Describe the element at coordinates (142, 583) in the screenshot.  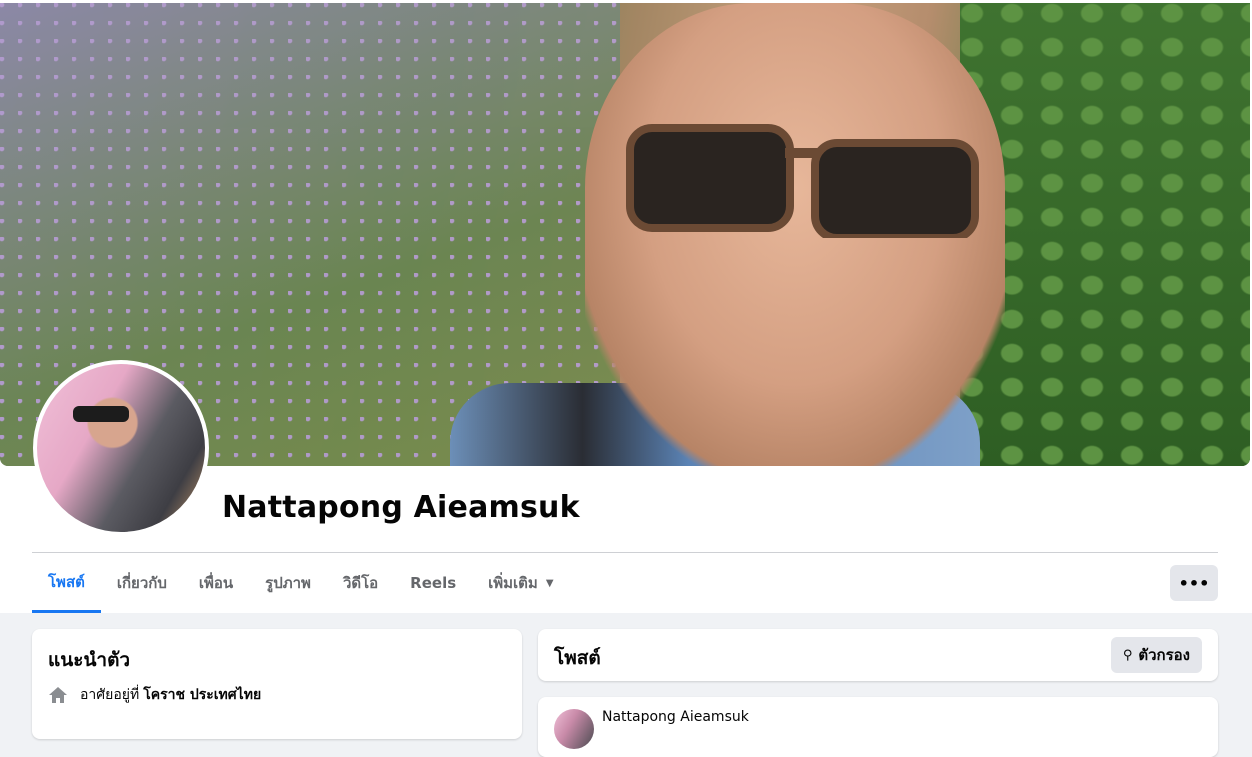
I see `tab-about: เกี่ยวกับ` at that location.